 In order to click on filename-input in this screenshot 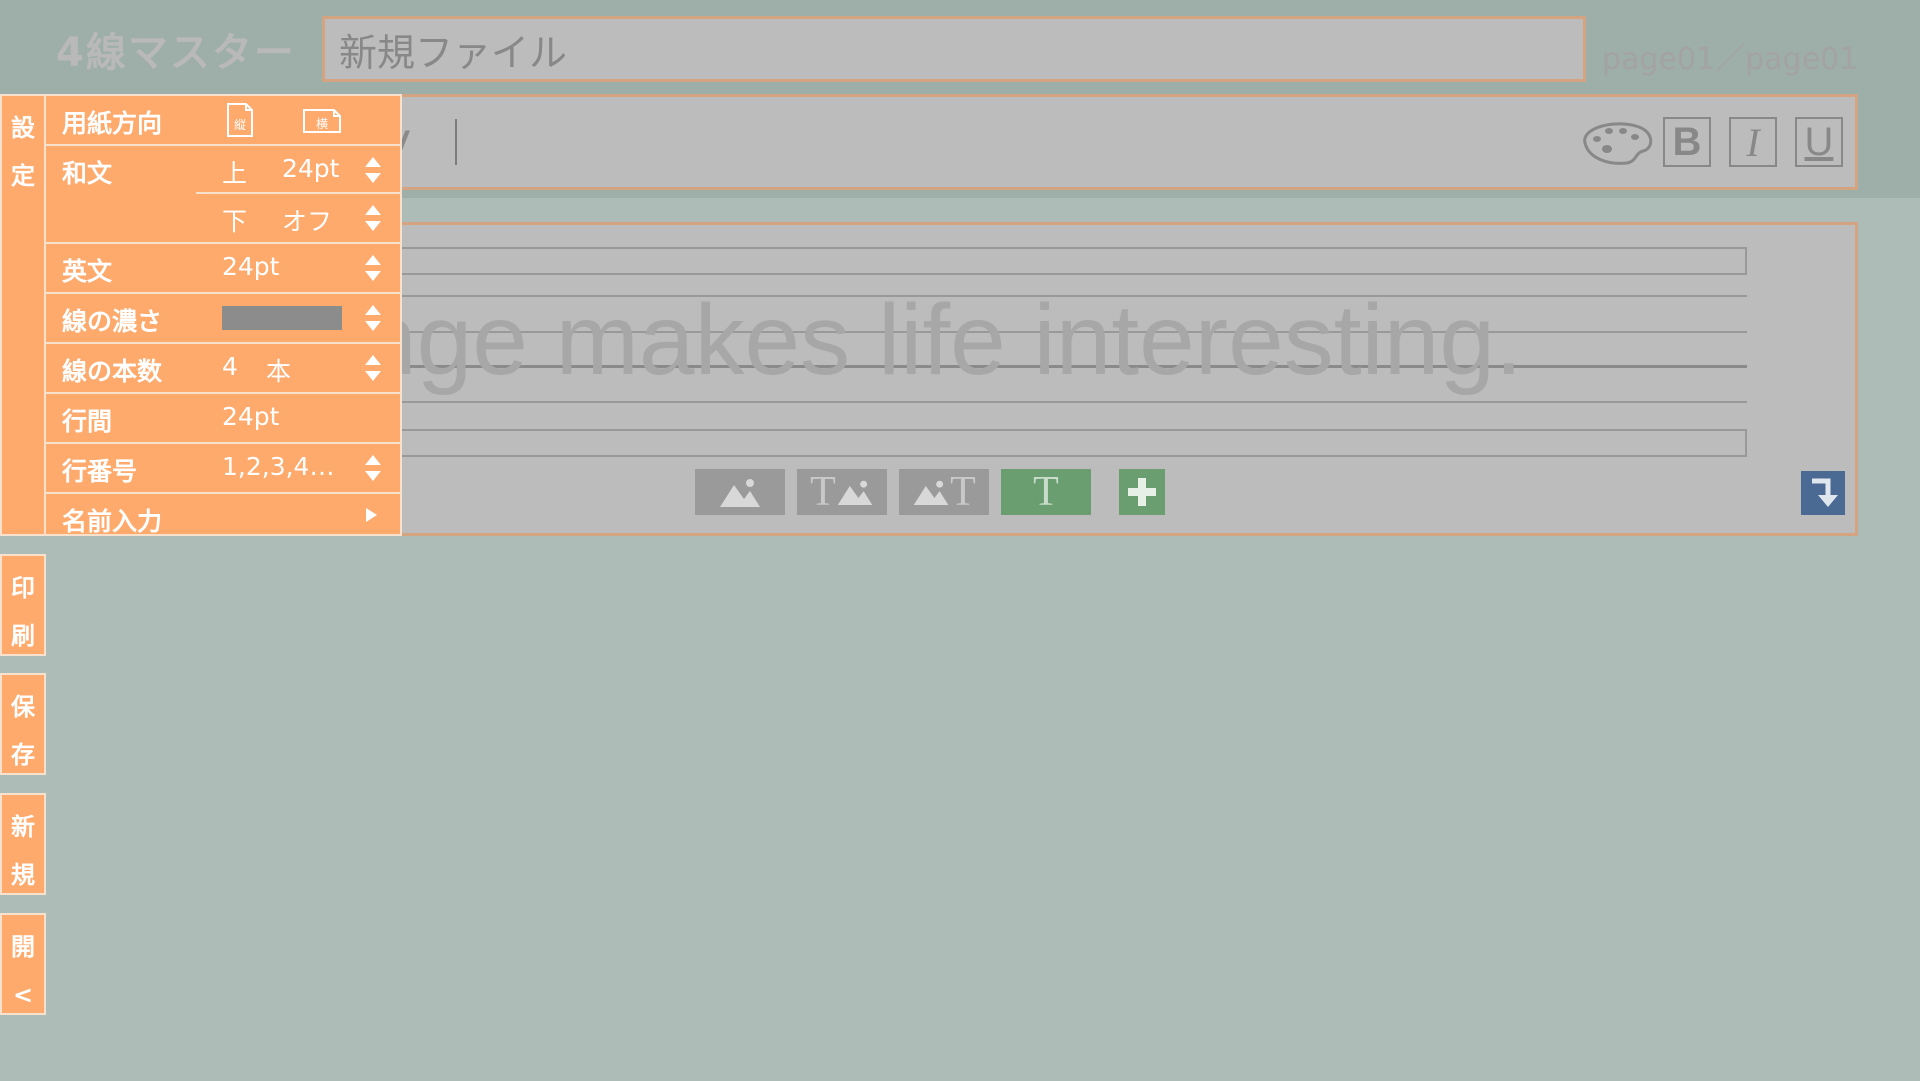, I will do `click(954, 49)`.